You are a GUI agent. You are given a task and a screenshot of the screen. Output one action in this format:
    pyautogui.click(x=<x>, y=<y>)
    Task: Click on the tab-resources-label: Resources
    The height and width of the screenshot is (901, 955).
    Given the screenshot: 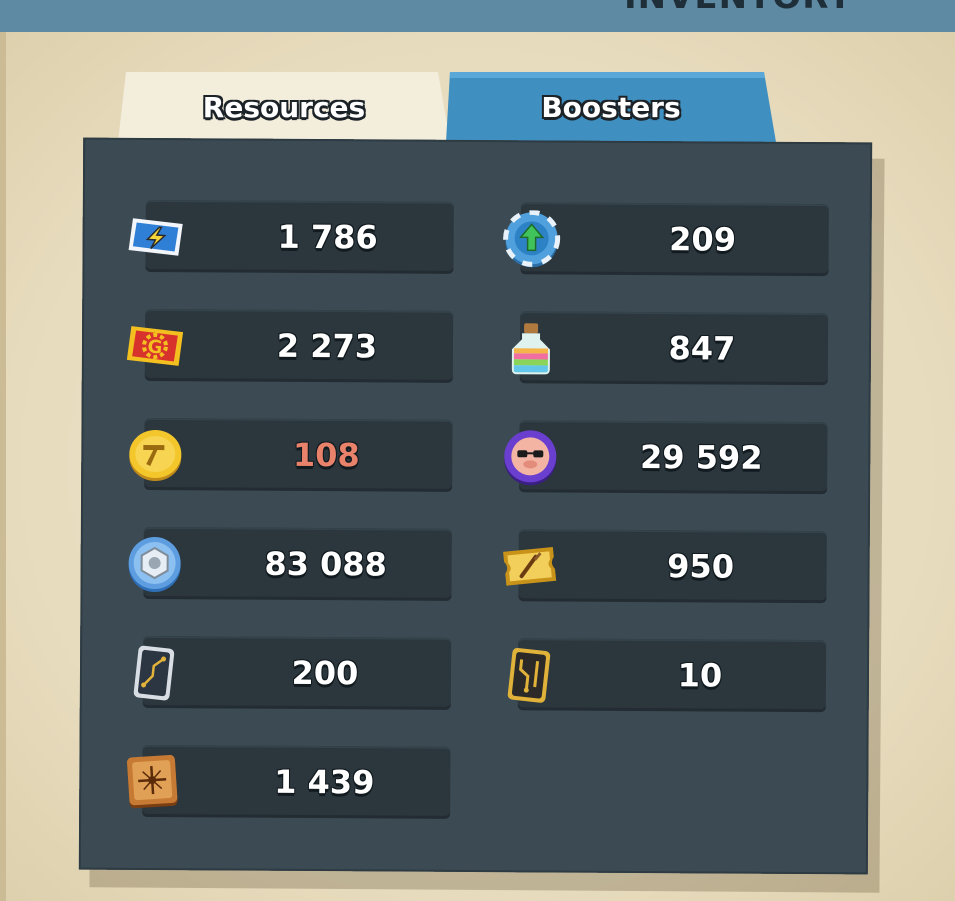 What is the action you would take?
    pyautogui.click(x=284, y=107)
    